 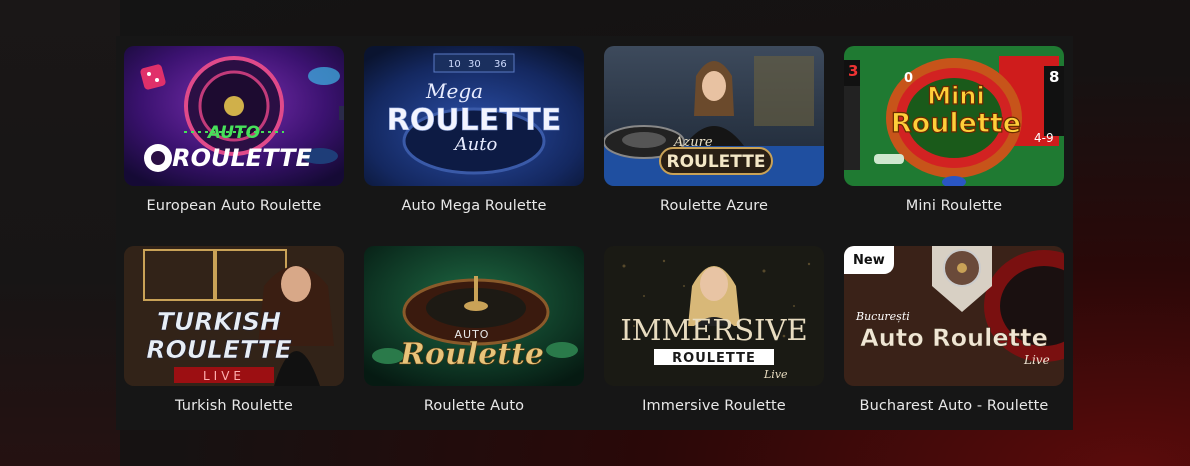 I want to click on turkish-roulette-art: TURKISH ROULETTE LIVE, so click(x=234, y=316).